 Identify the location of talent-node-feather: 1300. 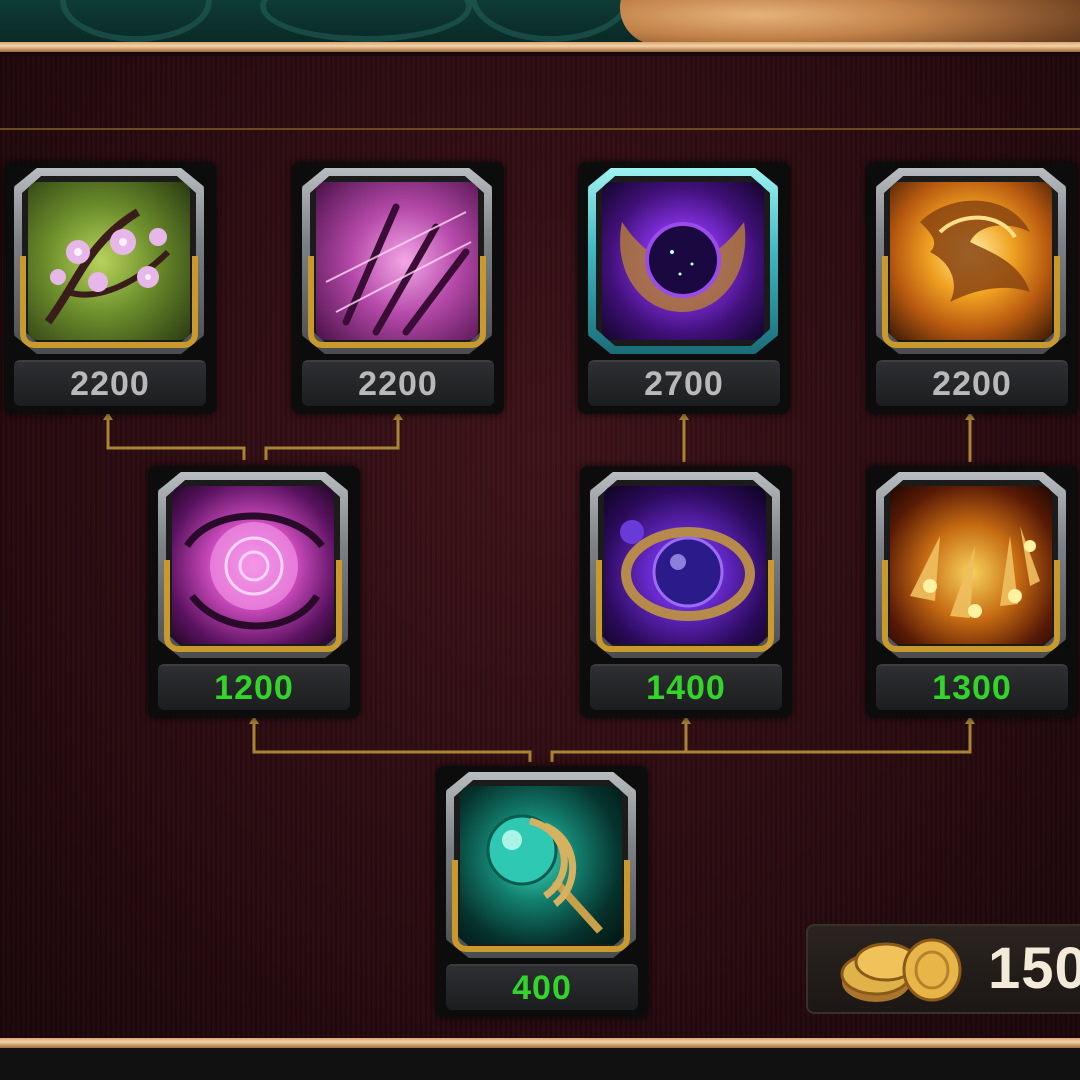
(972, 592).